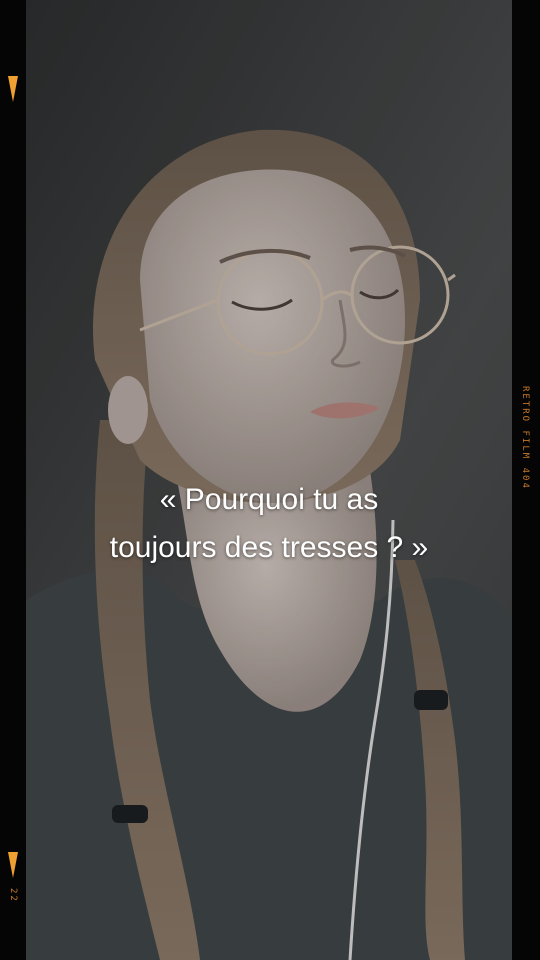 The height and width of the screenshot is (960, 540). Describe the element at coordinates (13, 895) in the screenshot. I see `frame-number: 22` at that location.